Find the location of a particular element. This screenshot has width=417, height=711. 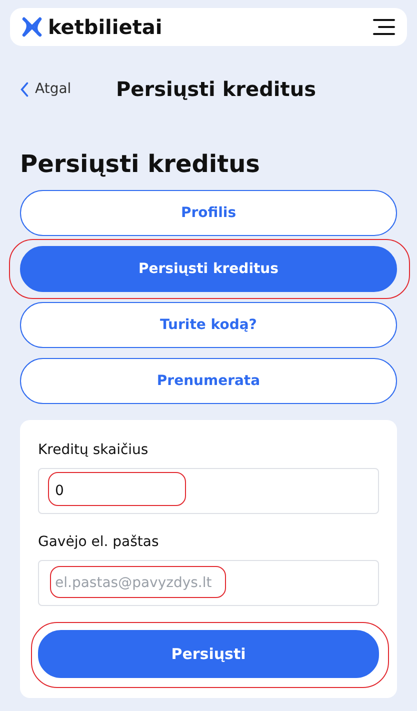

section-heading: Persiųsti kreditus is located at coordinates (140, 164).